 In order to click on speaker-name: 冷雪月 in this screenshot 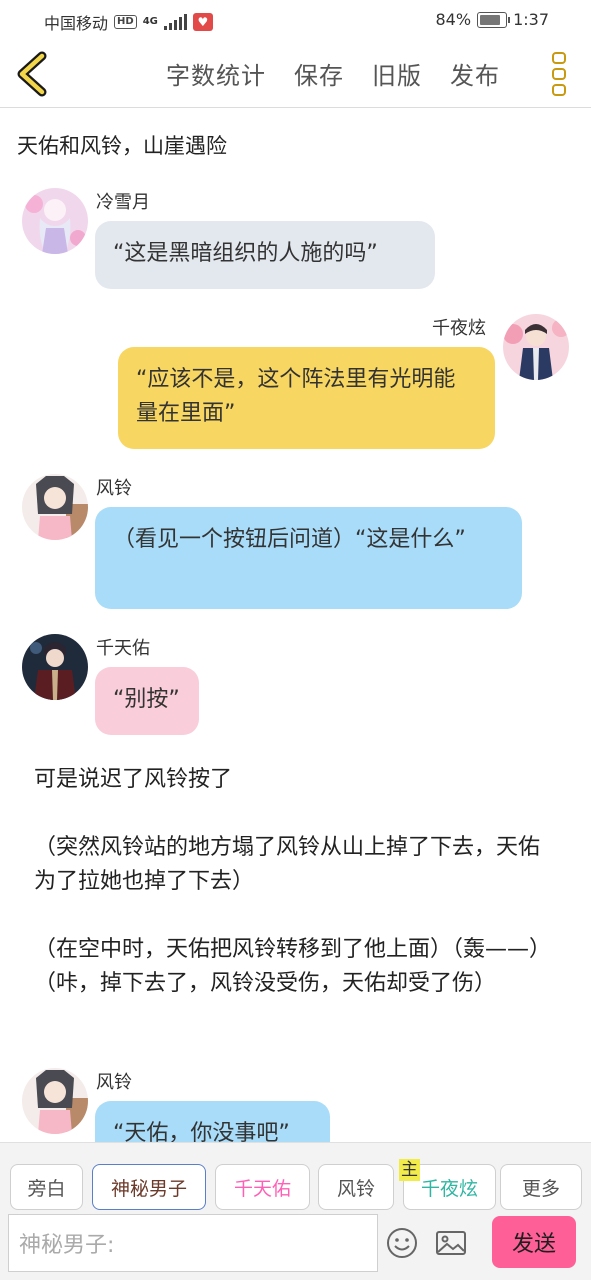, I will do `click(123, 202)`.